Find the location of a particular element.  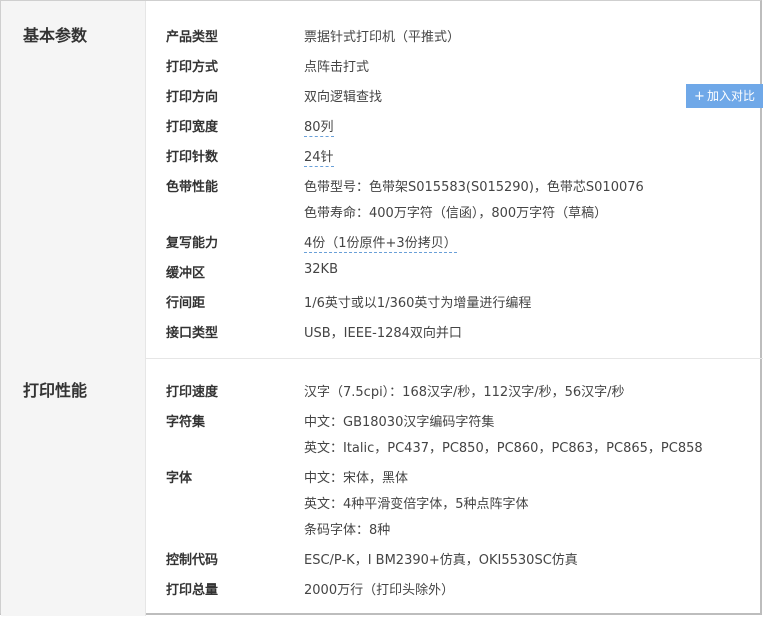

category-title: 基本参数 is located at coordinates (55, 35).